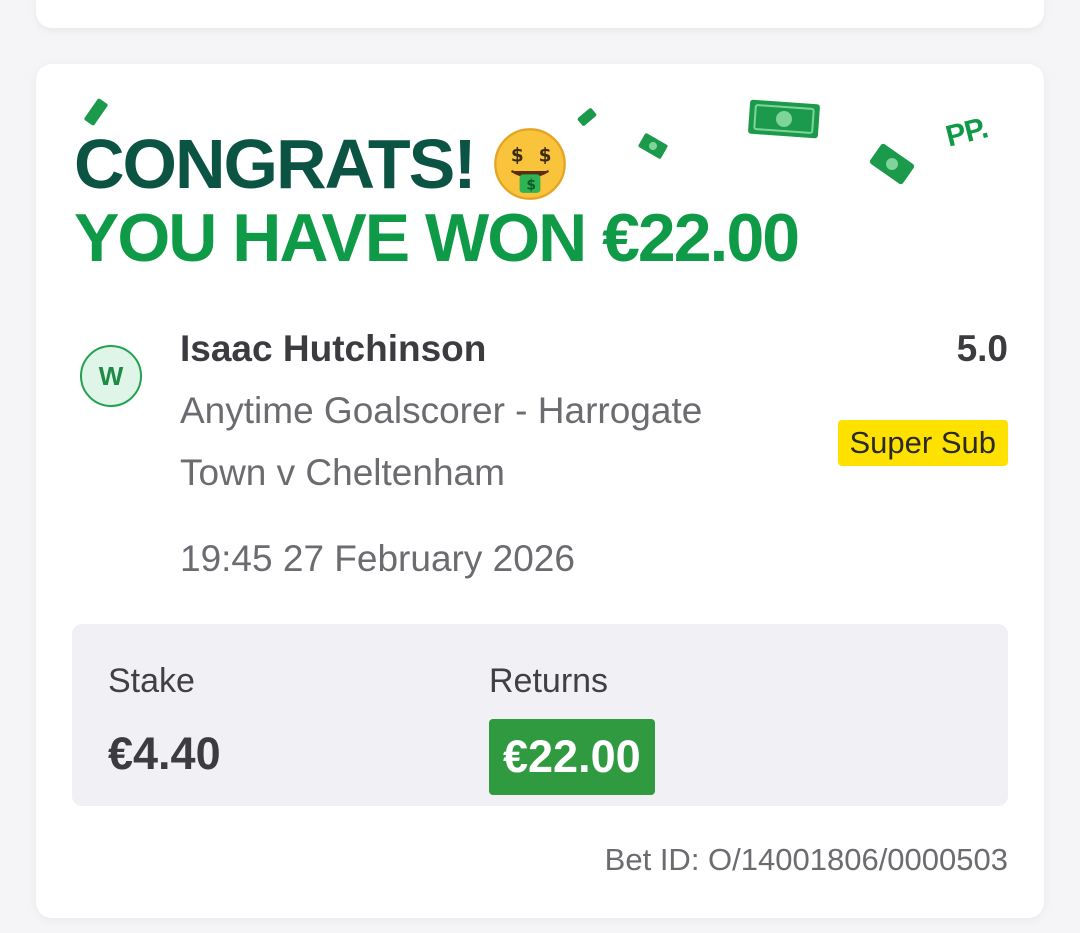 This screenshot has width=1080, height=933. Describe the element at coordinates (572, 757) in the screenshot. I see `returns-value: €22.00` at that location.